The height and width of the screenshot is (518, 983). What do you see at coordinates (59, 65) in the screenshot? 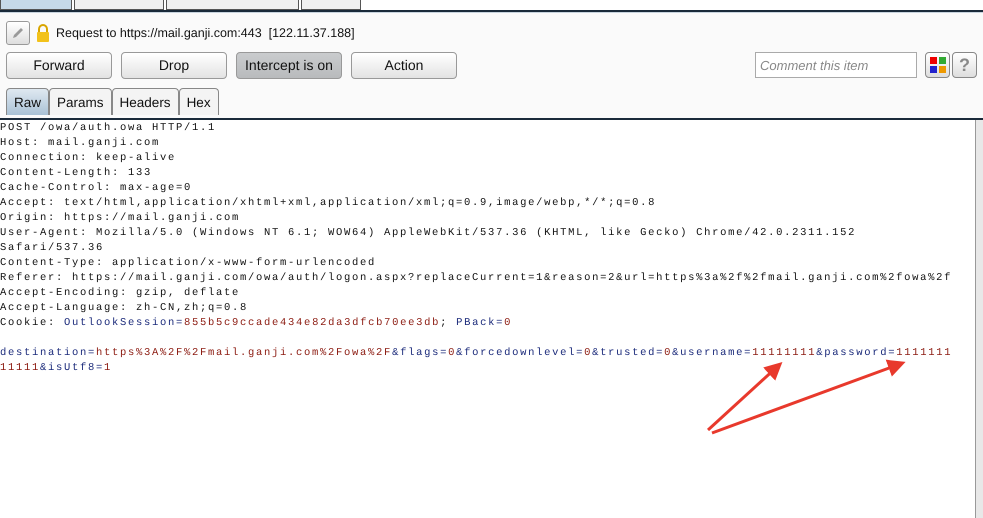
I see `action-button: Forward` at bounding box center [59, 65].